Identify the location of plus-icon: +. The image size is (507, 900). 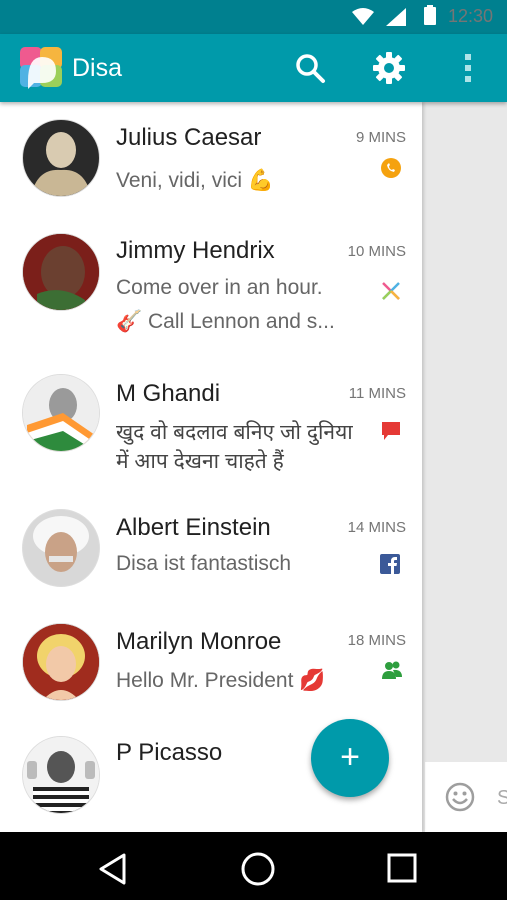
(350, 757).